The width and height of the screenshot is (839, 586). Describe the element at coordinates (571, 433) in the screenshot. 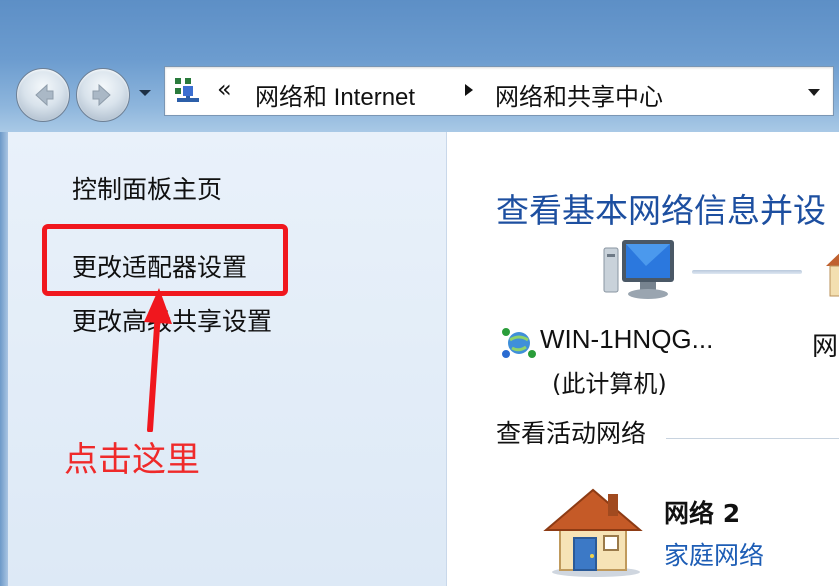

I see `active-networks-title: 查看活动网络` at that location.